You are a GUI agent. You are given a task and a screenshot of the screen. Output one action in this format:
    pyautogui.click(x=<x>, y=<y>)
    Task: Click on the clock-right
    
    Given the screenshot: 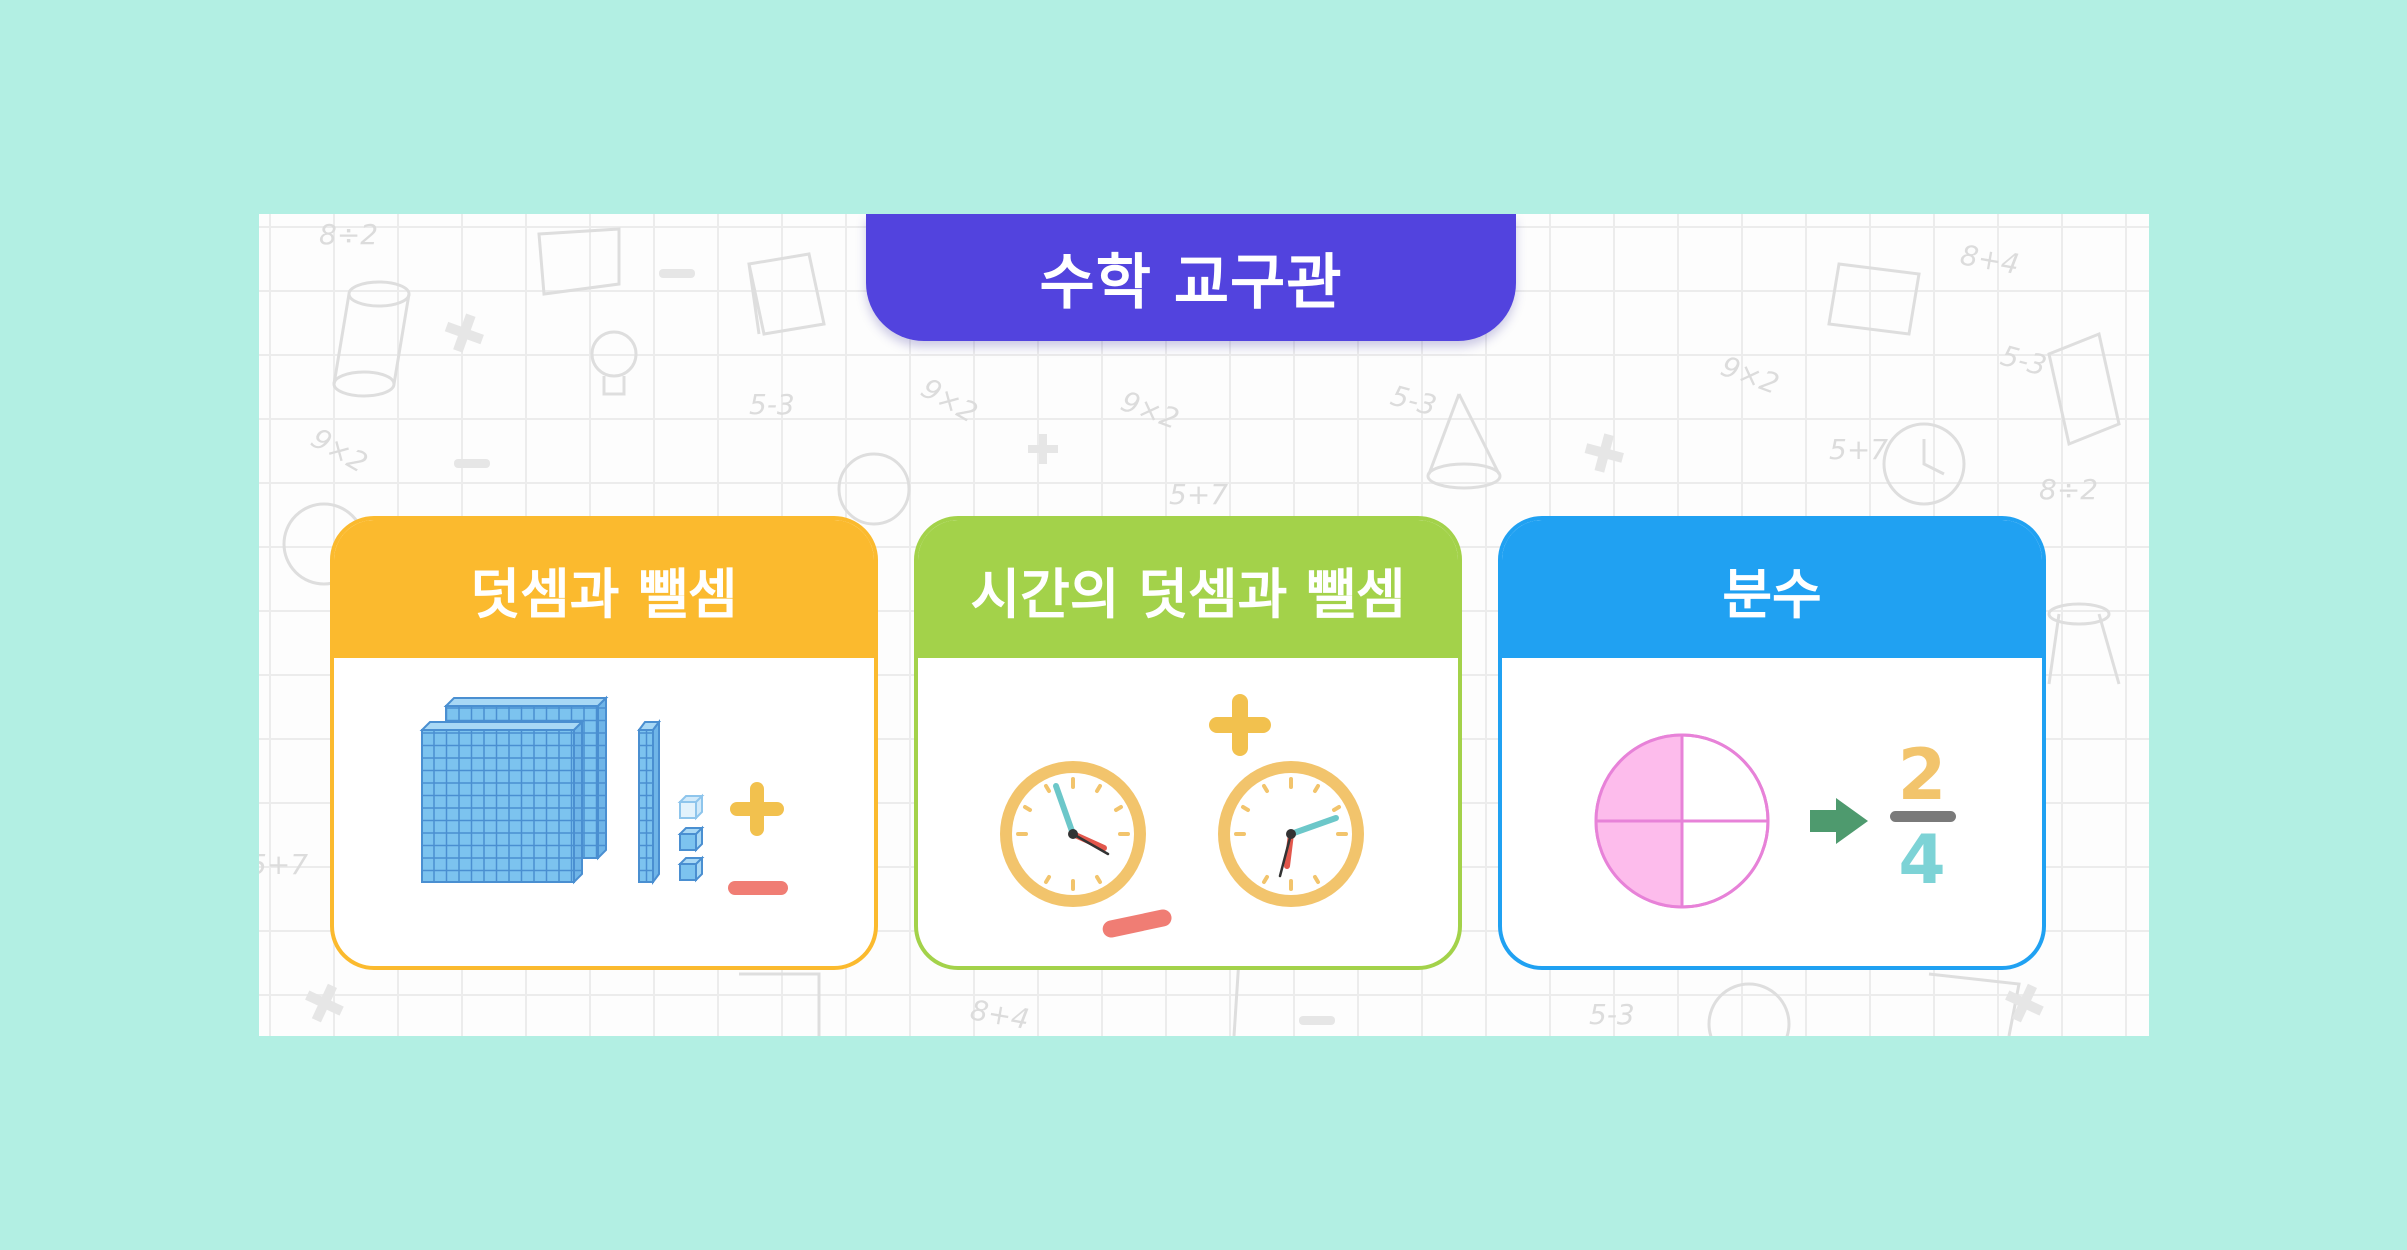 What is the action you would take?
    pyautogui.click(x=1291, y=834)
    